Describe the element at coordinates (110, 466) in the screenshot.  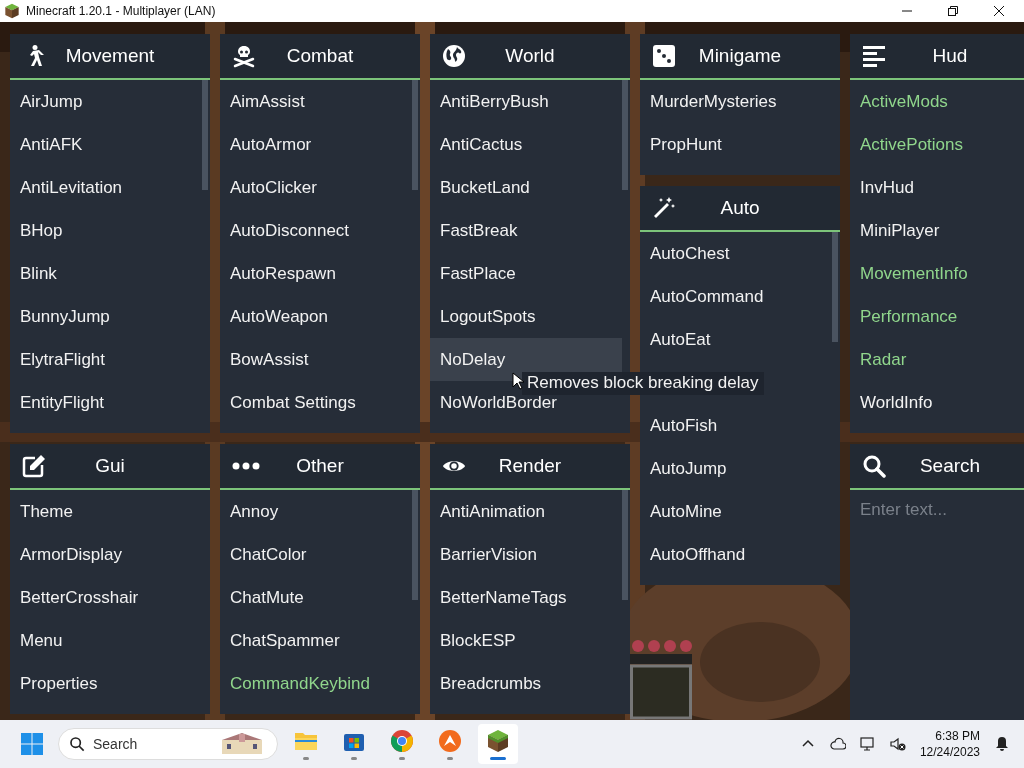
I see `panel-title: Gui` at that location.